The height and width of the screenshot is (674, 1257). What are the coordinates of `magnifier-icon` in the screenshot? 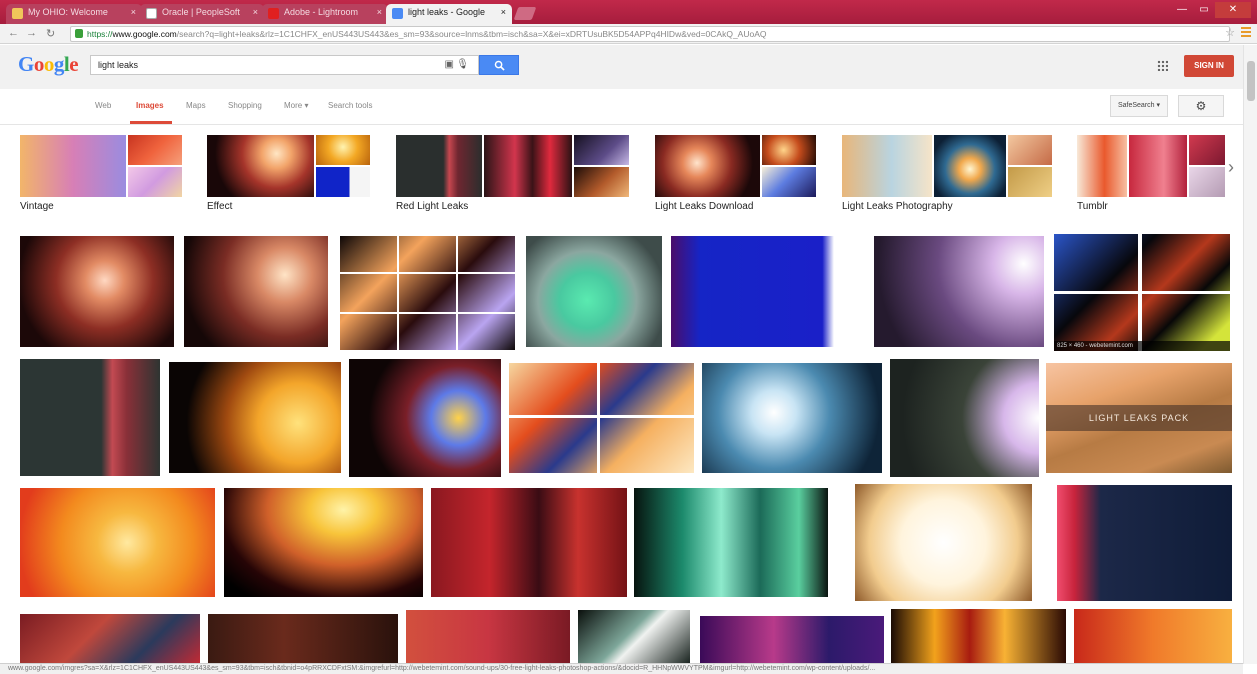 It's located at (499, 65).